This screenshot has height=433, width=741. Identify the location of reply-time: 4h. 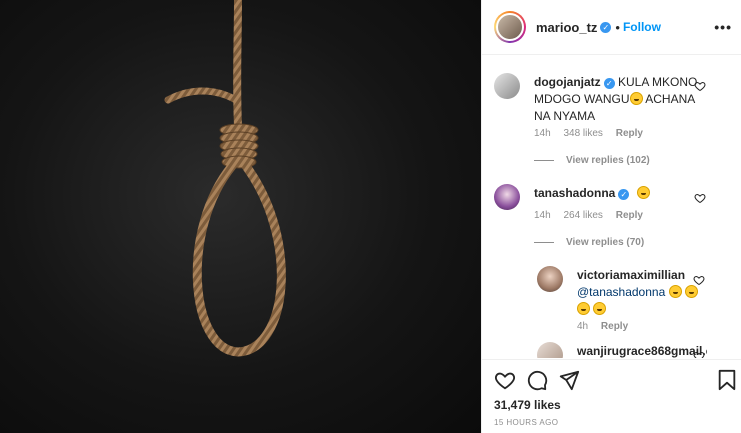
(583, 326).